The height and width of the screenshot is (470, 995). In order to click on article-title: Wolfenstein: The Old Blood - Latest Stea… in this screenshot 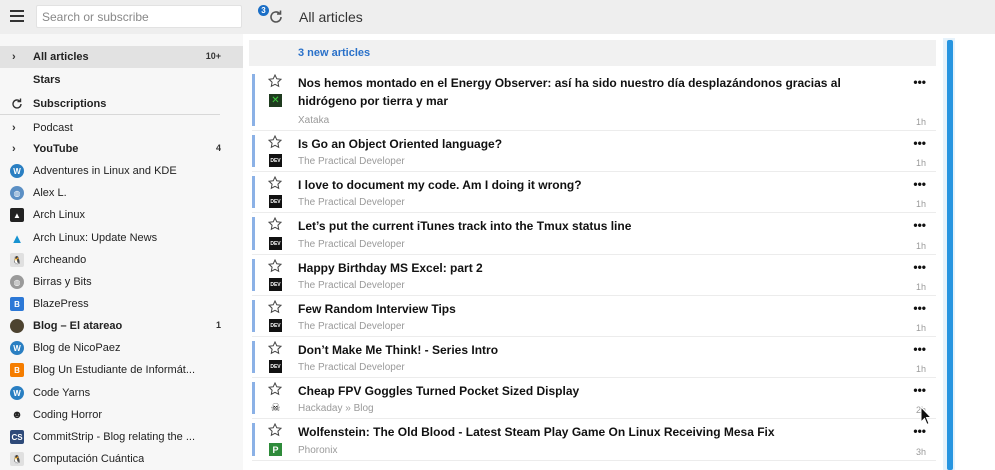, I will do `click(593, 432)`.